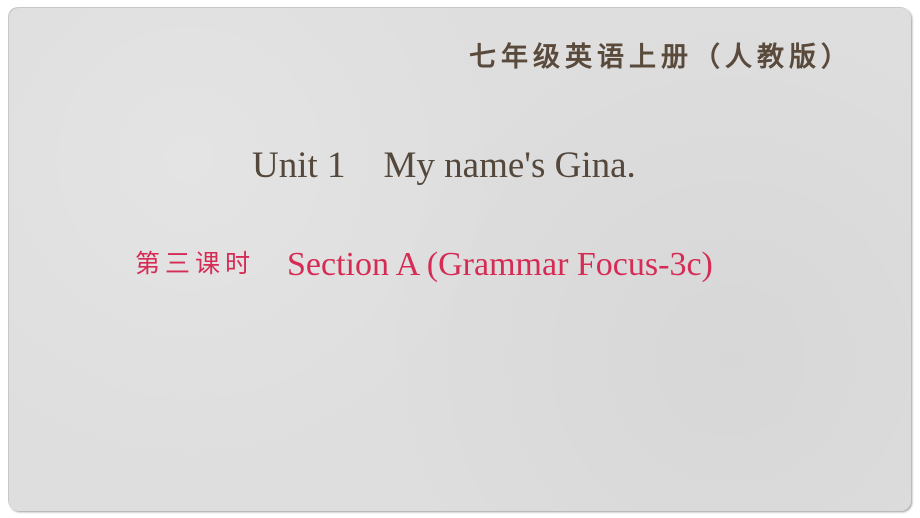  I want to click on lesson-number: 第三课时, so click(195, 263).